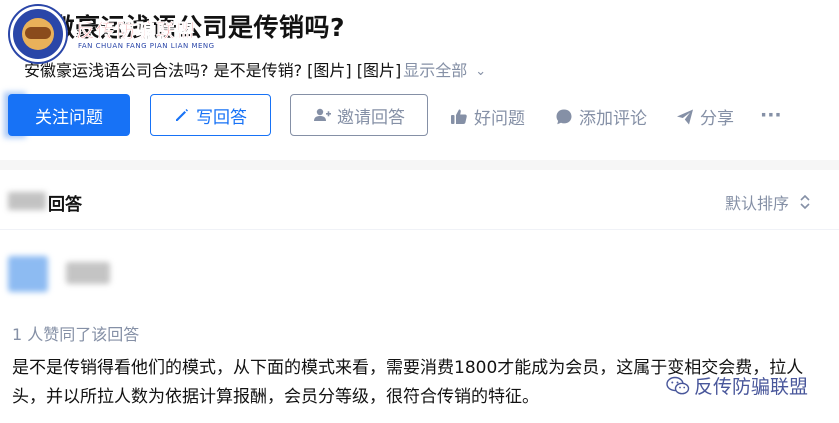  I want to click on good-question-label: 好问题, so click(499, 119).